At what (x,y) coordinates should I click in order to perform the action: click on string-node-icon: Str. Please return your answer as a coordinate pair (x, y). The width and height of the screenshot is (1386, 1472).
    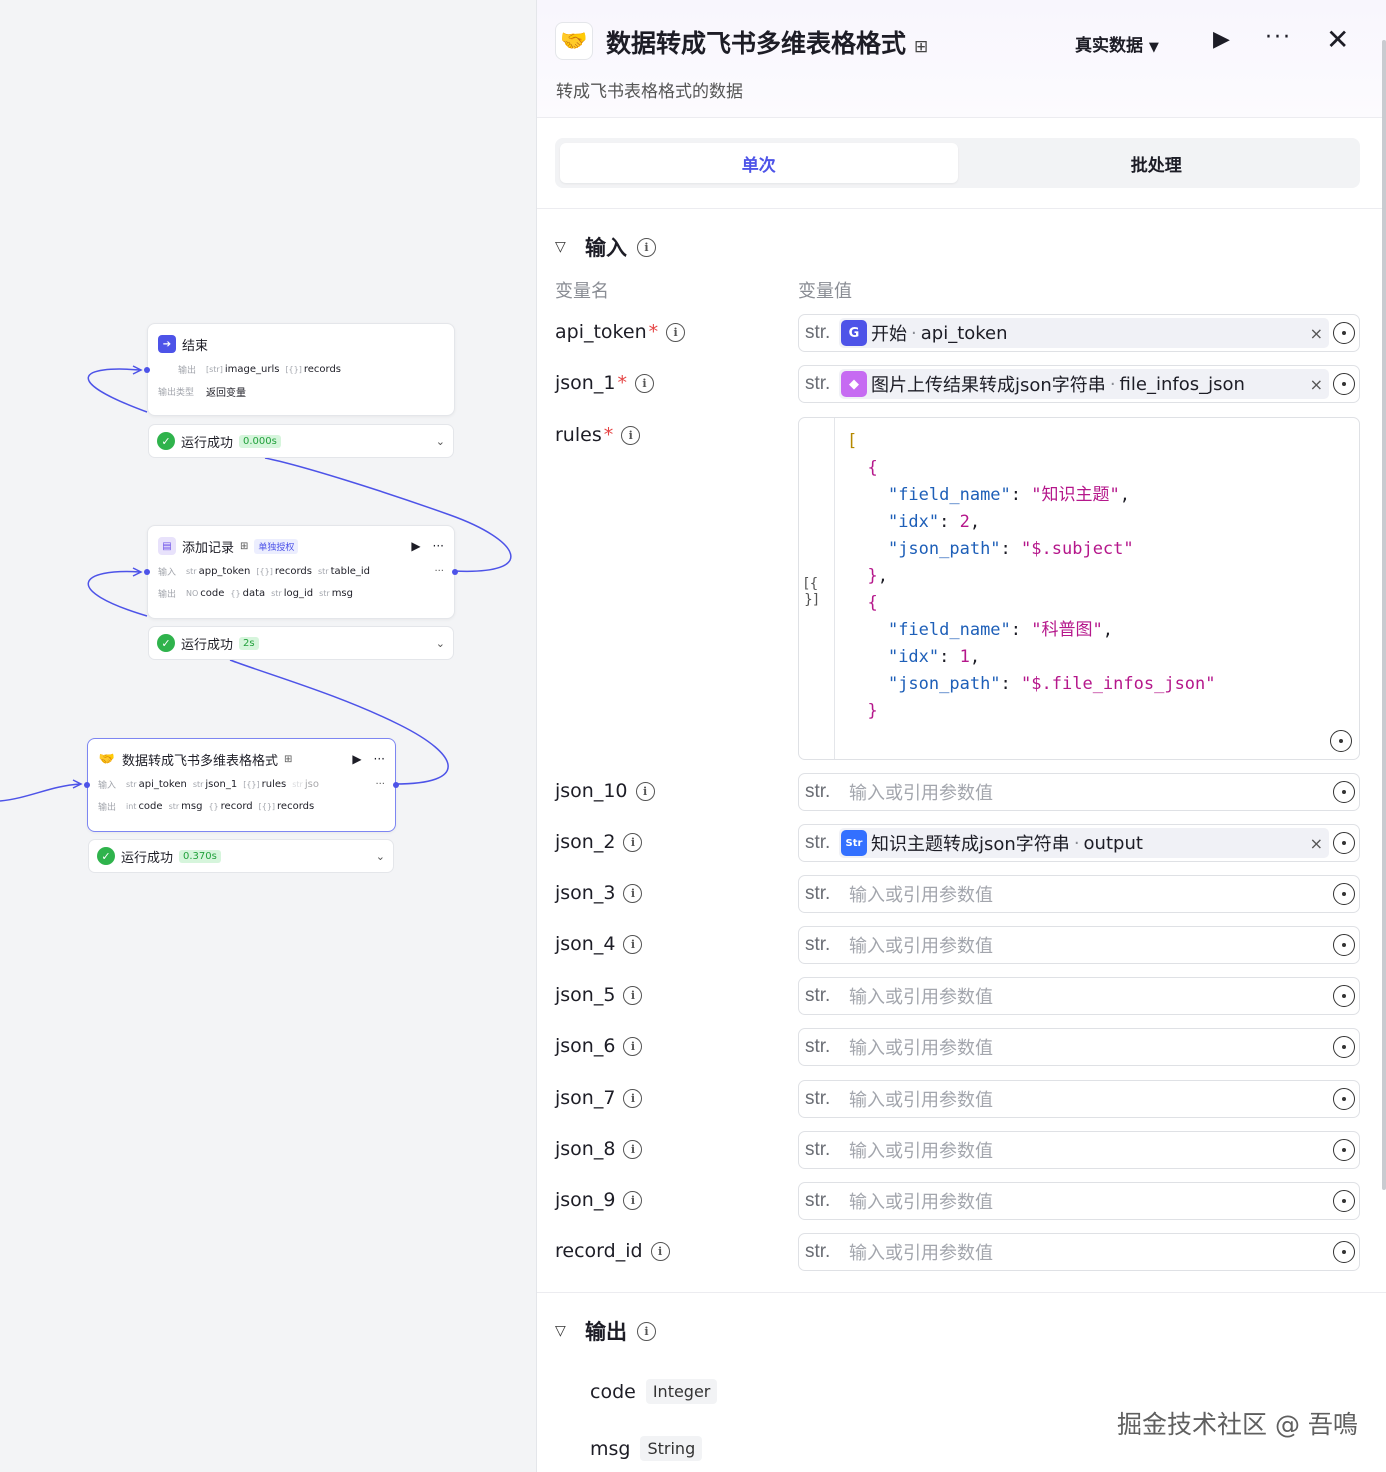
    Looking at the image, I should click on (854, 843).